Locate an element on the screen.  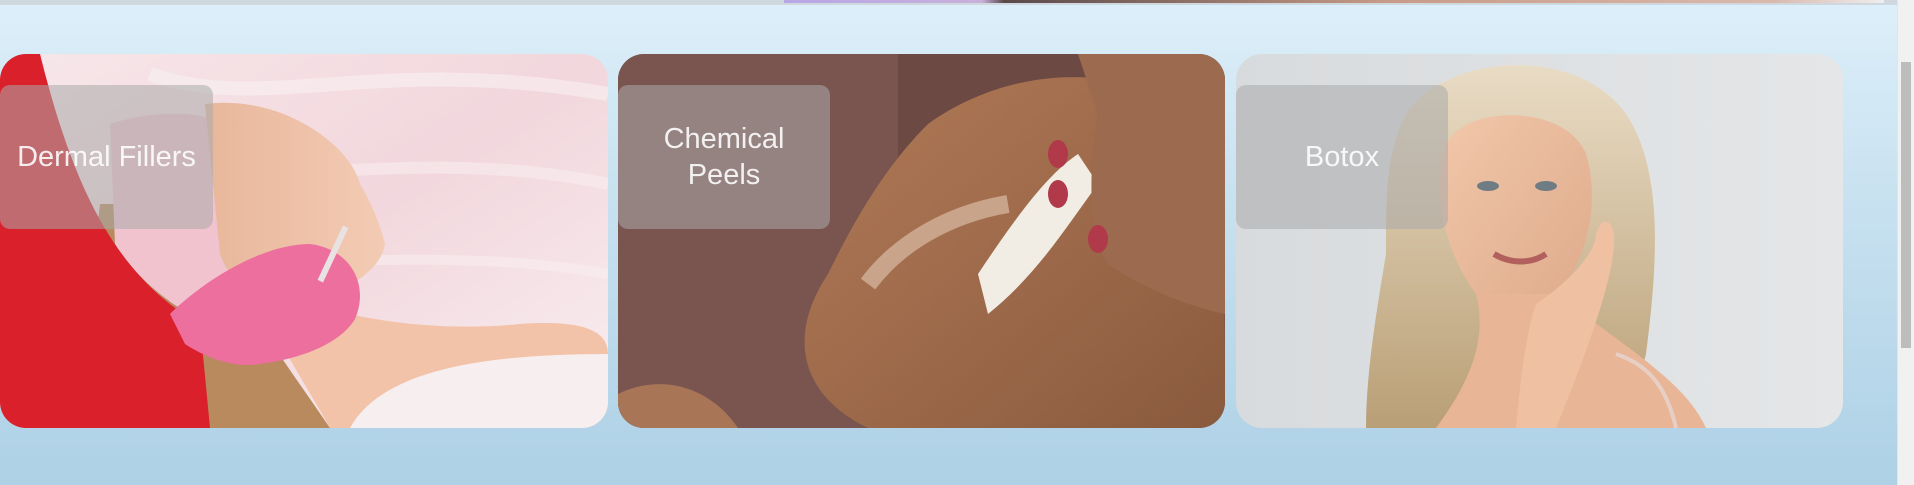
top-image-edge is located at coordinates (1334, 1).